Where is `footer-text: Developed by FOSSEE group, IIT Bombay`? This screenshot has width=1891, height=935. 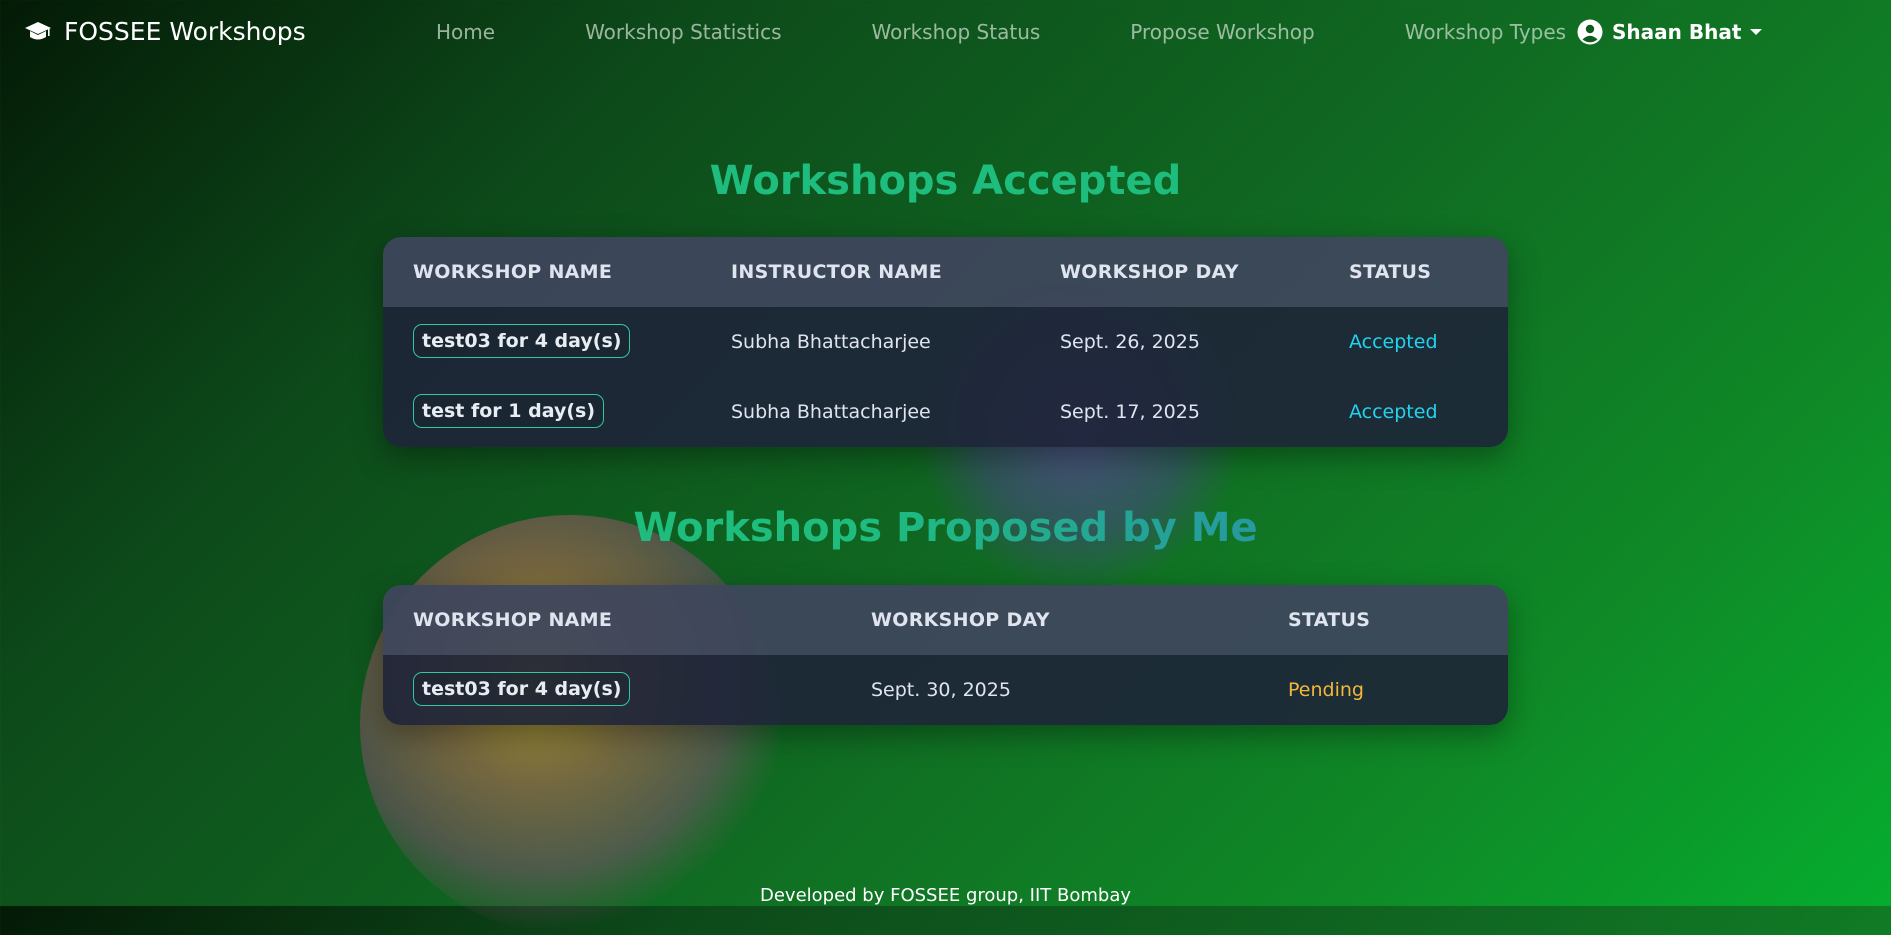 footer-text: Developed by FOSSEE group, IIT Bombay is located at coordinates (945, 895).